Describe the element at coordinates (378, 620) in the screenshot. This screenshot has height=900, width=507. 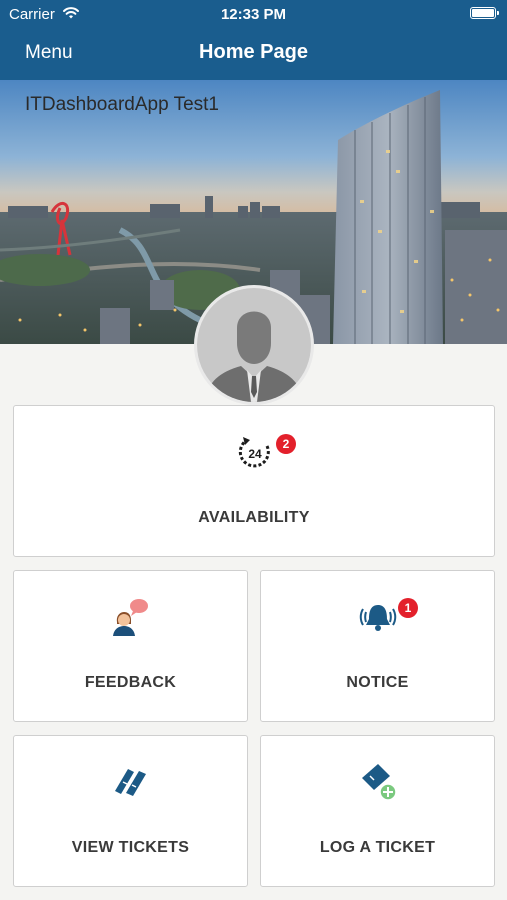
I see `ringing-bell-icon` at that location.